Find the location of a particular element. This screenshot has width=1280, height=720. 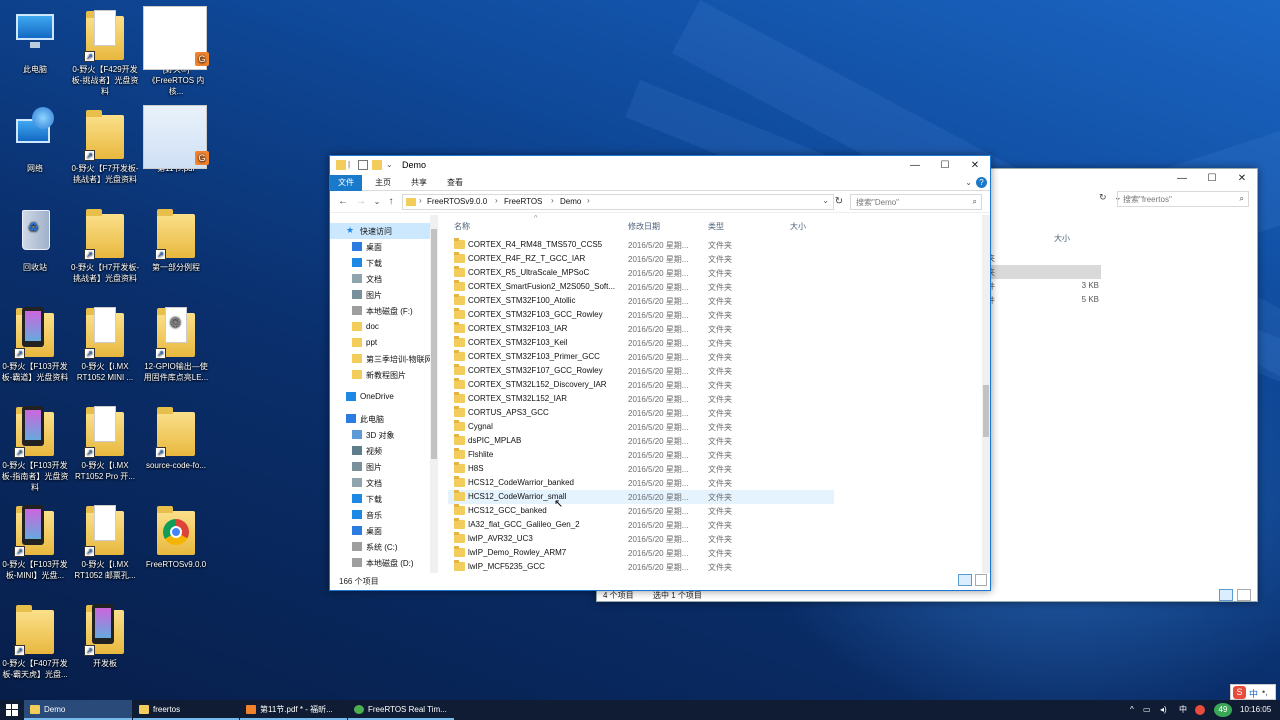

chevron-right-icon: › is located at coordinates (552, 200).